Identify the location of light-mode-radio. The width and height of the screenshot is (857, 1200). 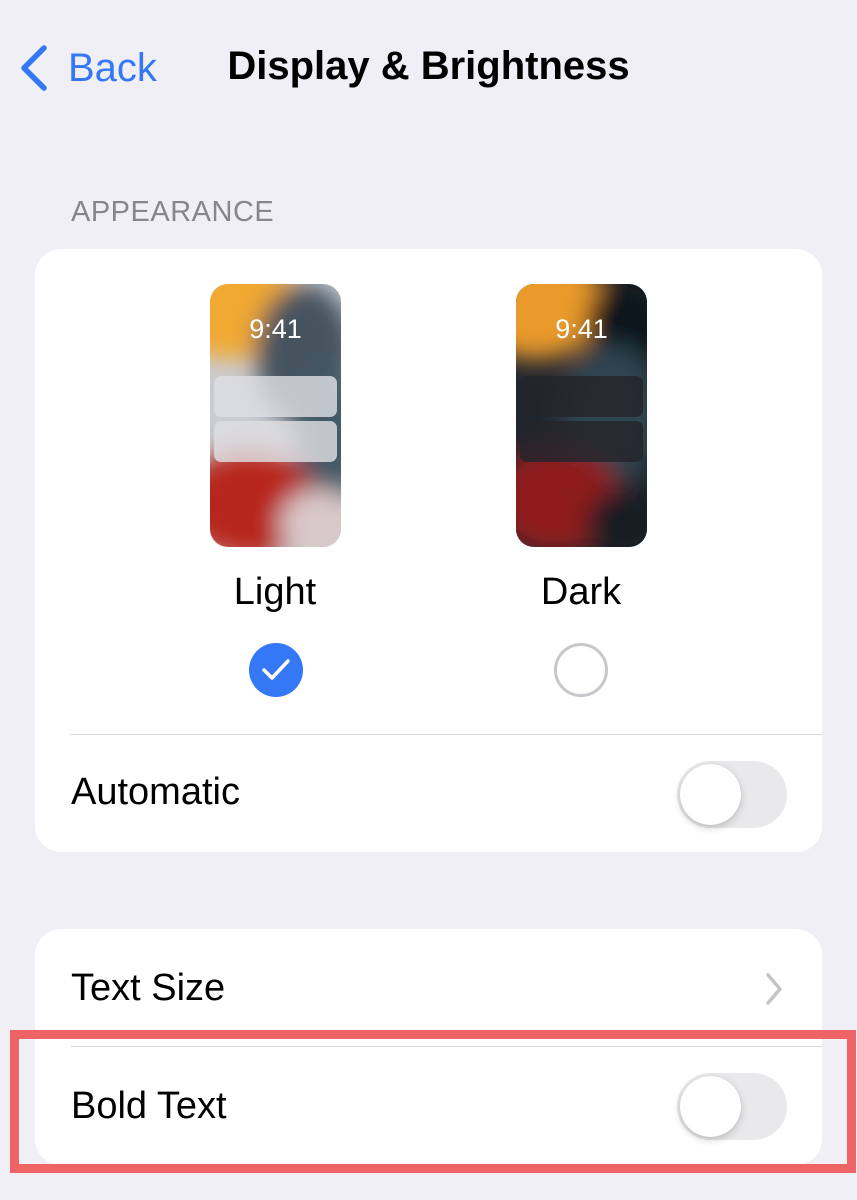
(276, 670).